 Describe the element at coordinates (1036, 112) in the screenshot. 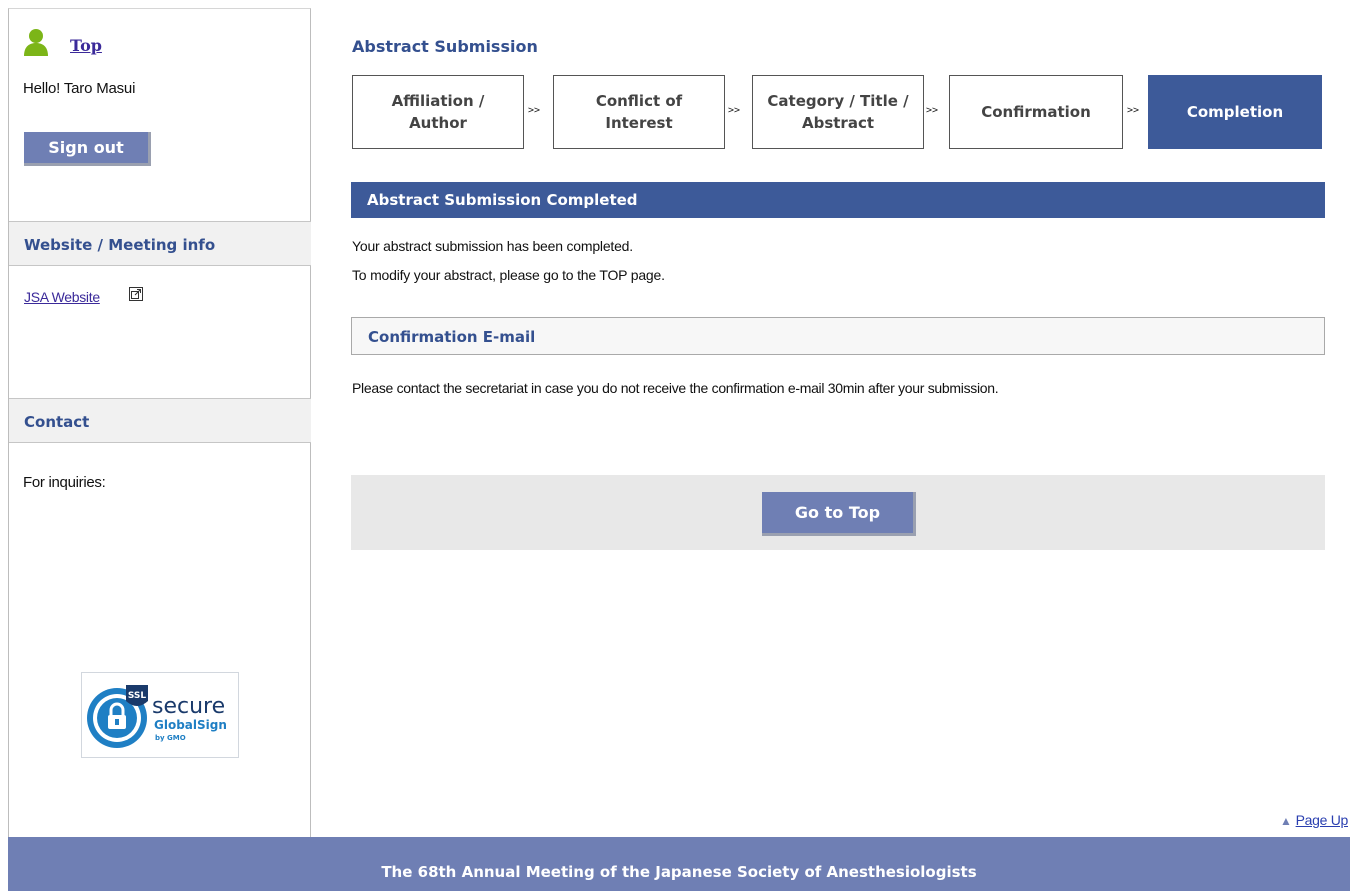

I see `step-confirmation: Confirmation` at that location.